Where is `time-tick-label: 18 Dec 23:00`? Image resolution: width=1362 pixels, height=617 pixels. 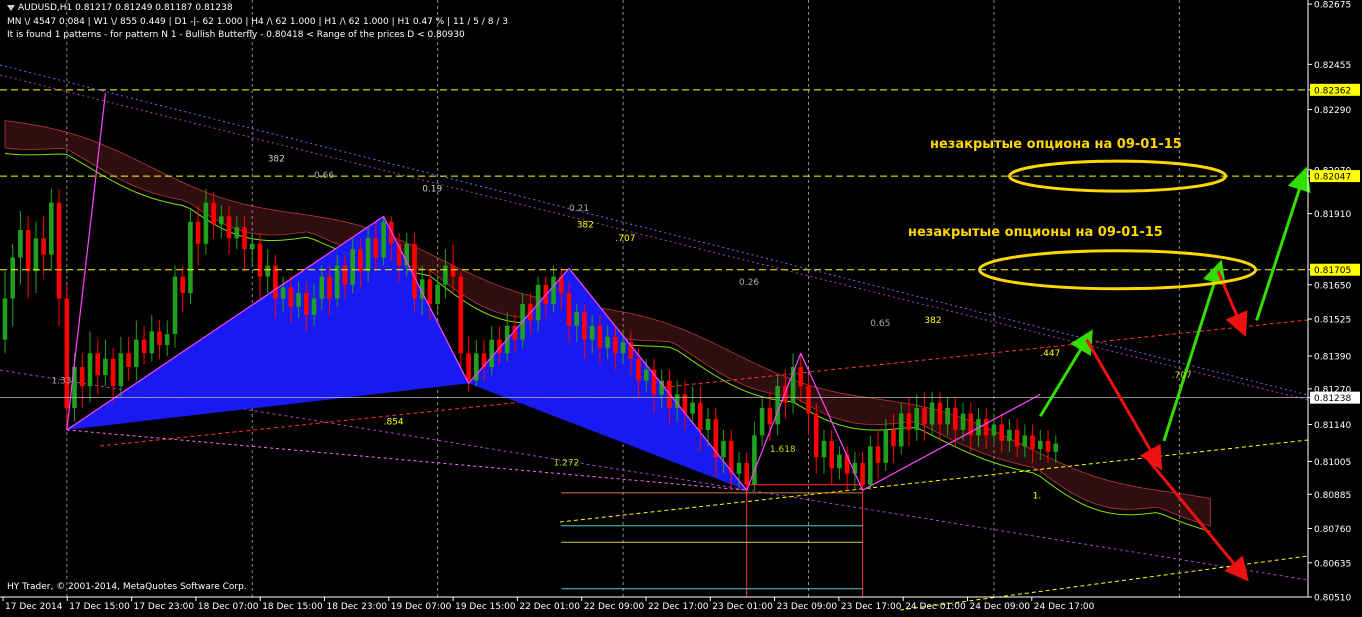
time-tick-label: 18 Dec 23:00 is located at coordinates (357, 607).